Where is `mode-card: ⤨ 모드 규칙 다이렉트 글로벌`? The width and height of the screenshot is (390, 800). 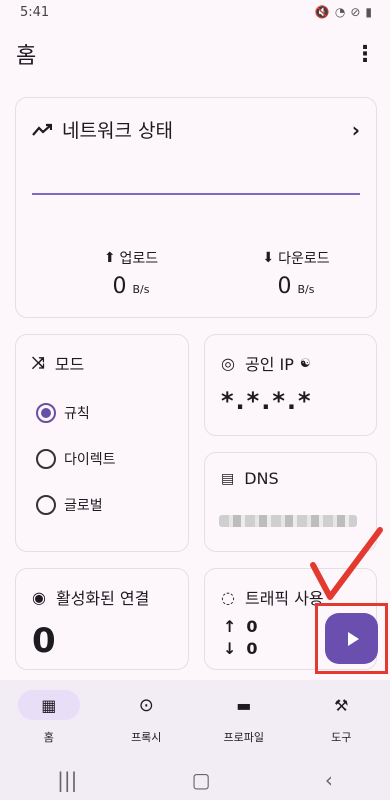
mode-card: ⤨ 모드 규칙 다이렉트 글로벌 is located at coordinates (102, 443).